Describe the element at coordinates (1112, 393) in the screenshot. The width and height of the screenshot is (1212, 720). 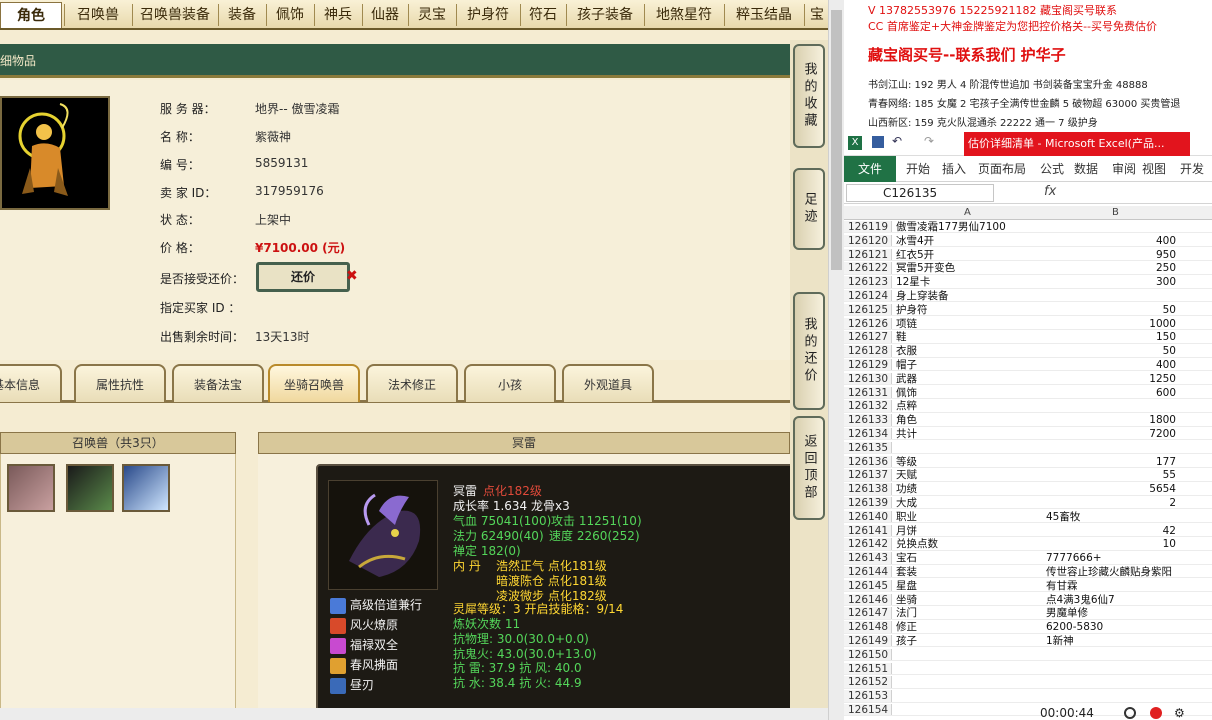
I see `cell-b: 600` at that location.